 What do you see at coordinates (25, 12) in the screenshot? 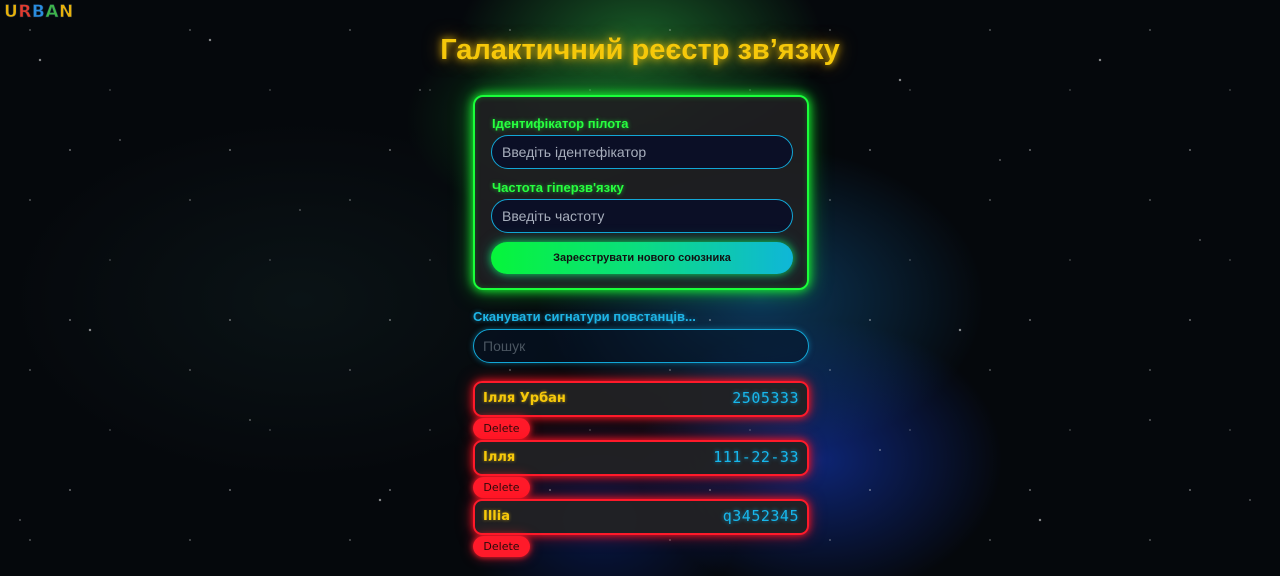
I see `logo-letter: R` at bounding box center [25, 12].